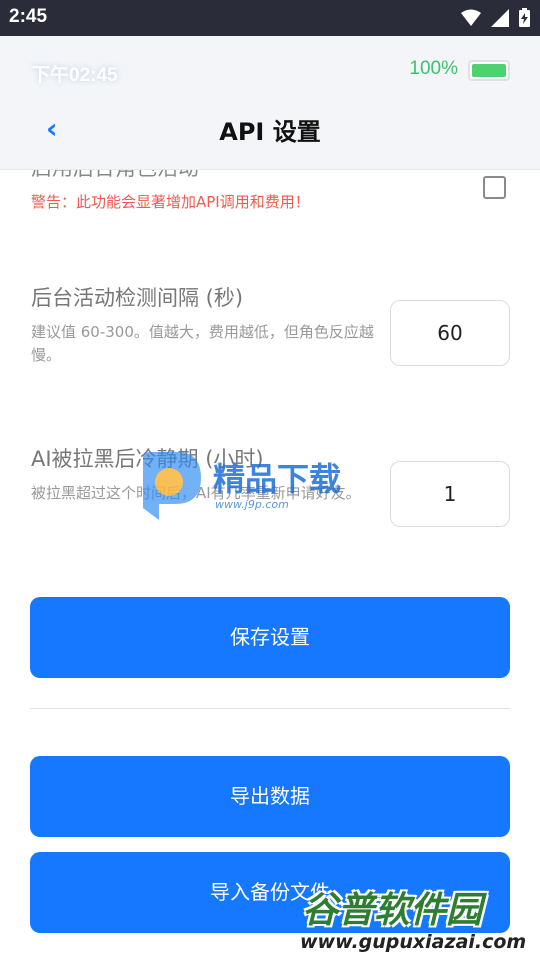 The width and height of the screenshot is (540, 960). Describe the element at coordinates (137, 298) in the screenshot. I see `interval-label: 后台活动检测间隔 (秒)` at that location.